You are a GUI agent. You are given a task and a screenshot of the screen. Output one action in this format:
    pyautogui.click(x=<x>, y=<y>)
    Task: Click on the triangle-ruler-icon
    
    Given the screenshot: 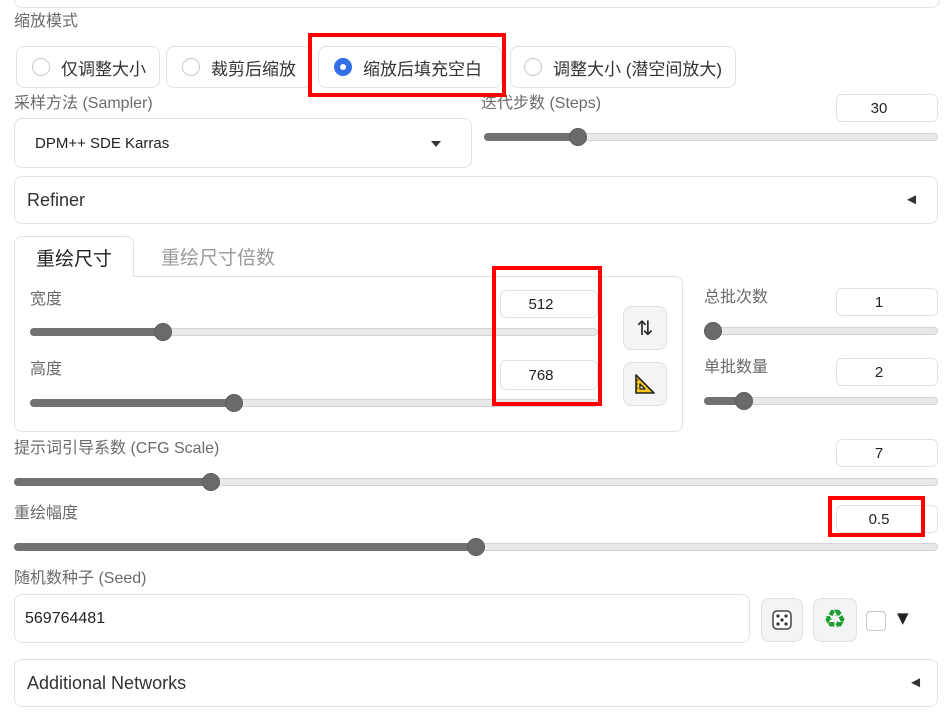 What is the action you would take?
    pyautogui.click(x=645, y=384)
    